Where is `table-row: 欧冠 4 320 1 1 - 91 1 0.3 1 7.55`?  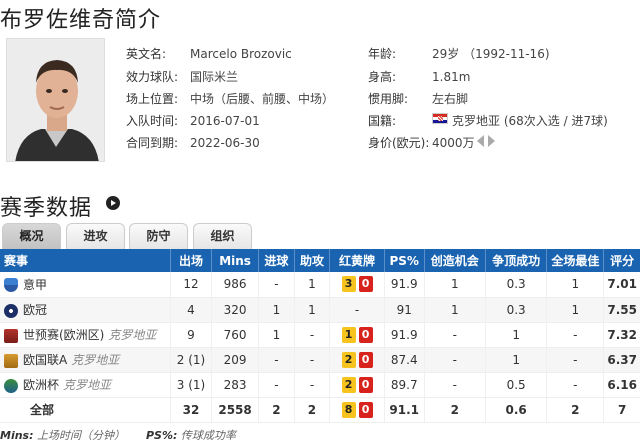 table-row: 欧冠 4 320 1 1 - 91 1 0.3 1 7.55 is located at coordinates (320, 310).